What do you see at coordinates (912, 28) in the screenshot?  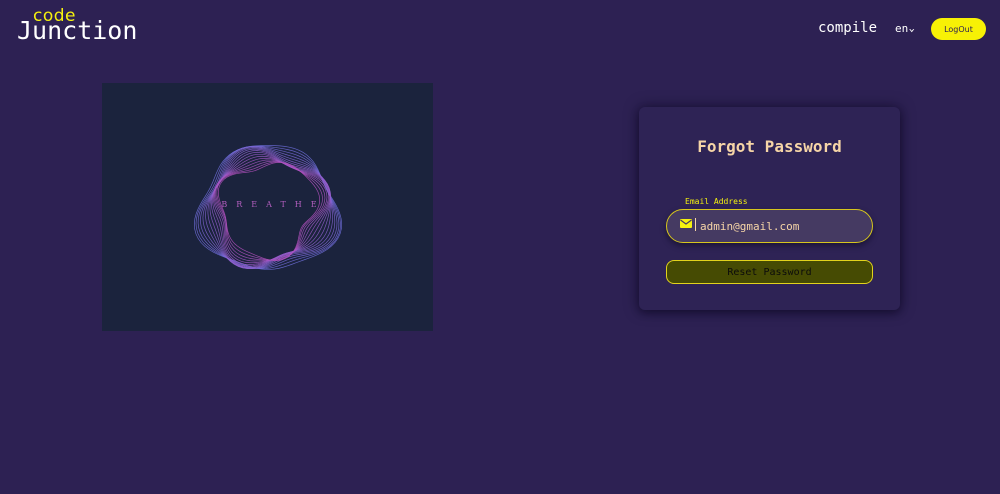 I see `chevron-down-icon: ⌄` at bounding box center [912, 28].